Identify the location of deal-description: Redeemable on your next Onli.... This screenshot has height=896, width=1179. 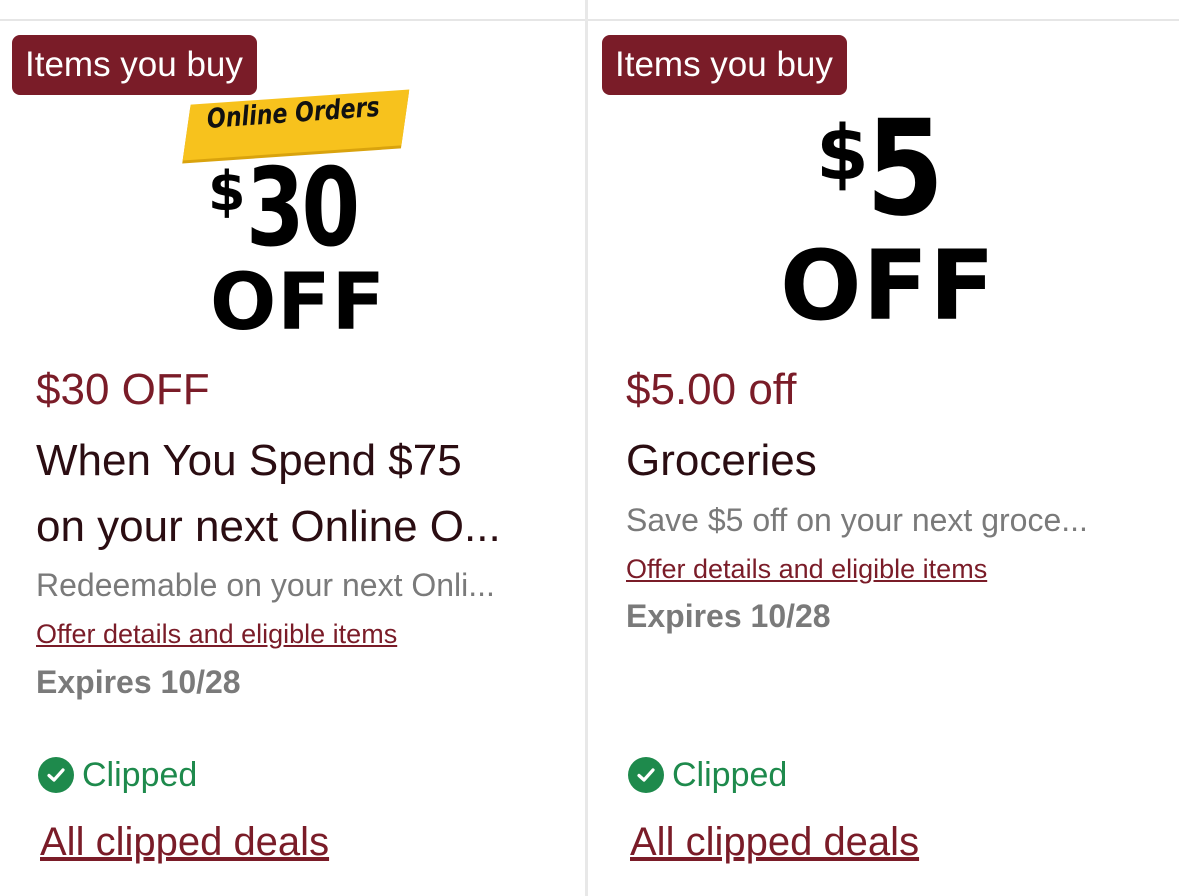
(265, 585).